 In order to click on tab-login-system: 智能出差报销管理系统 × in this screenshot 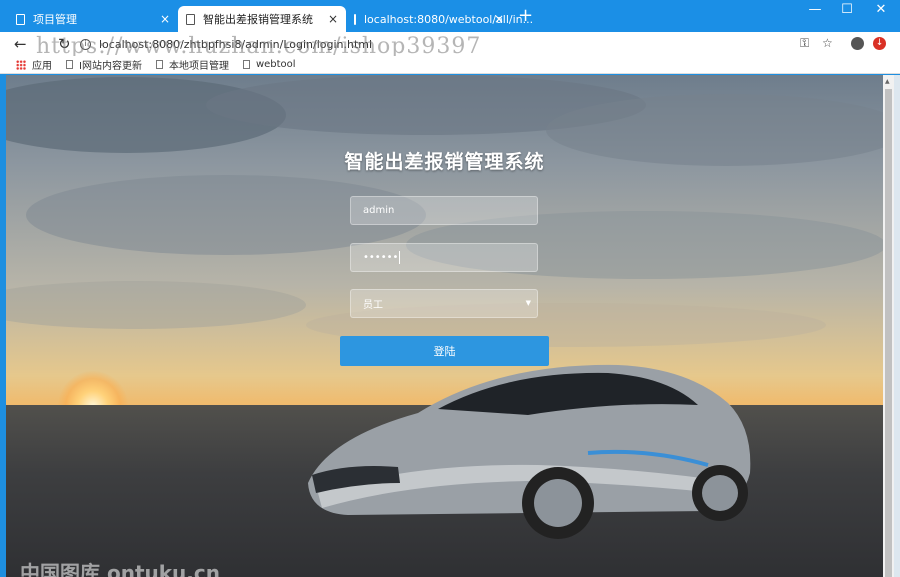, I will do `click(262, 19)`.